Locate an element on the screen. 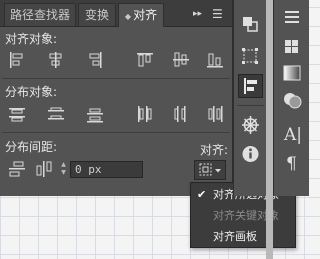 The height and width of the screenshot is (259, 320). horizontal-align-left-button is located at coordinates (17, 60).